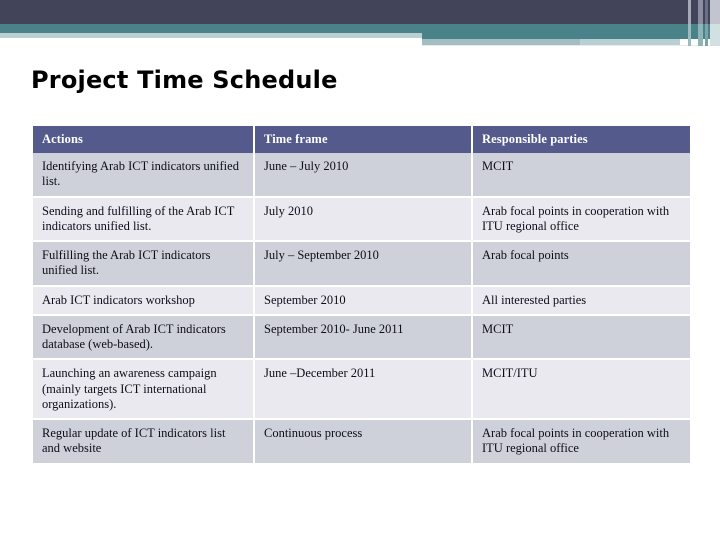 This screenshot has height=540, width=720. I want to click on banner-teal-band, so click(360, 28).